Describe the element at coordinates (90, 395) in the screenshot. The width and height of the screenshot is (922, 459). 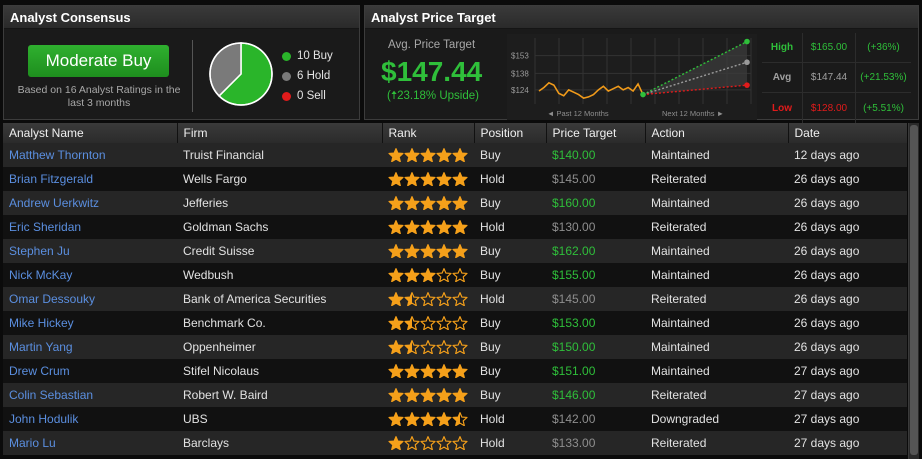
I see `analyst-name-link: Colin Sebastian` at that location.